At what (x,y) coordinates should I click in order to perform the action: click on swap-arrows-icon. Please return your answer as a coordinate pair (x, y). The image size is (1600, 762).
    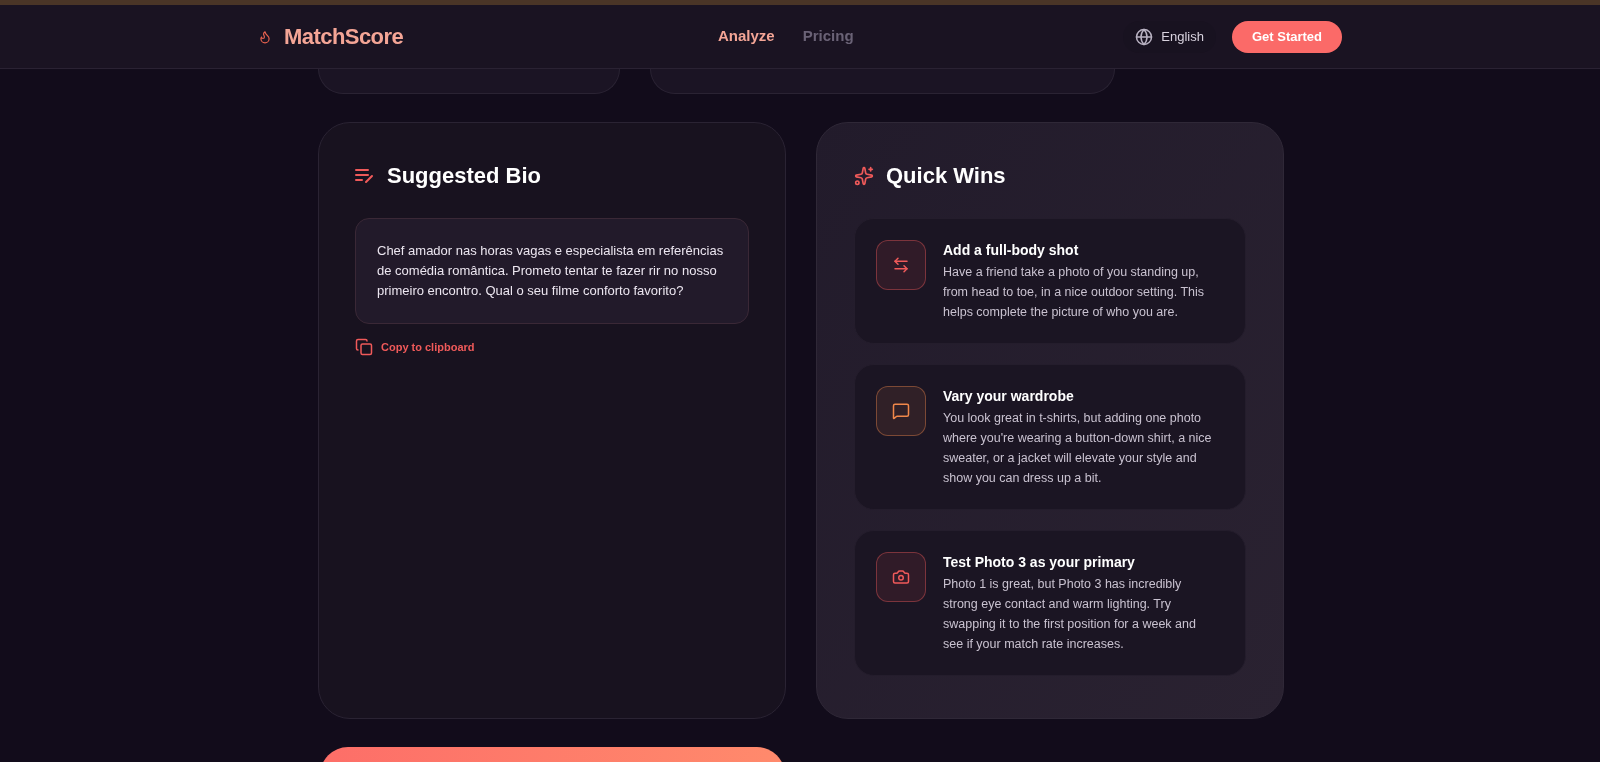
    Looking at the image, I should click on (901, 265).